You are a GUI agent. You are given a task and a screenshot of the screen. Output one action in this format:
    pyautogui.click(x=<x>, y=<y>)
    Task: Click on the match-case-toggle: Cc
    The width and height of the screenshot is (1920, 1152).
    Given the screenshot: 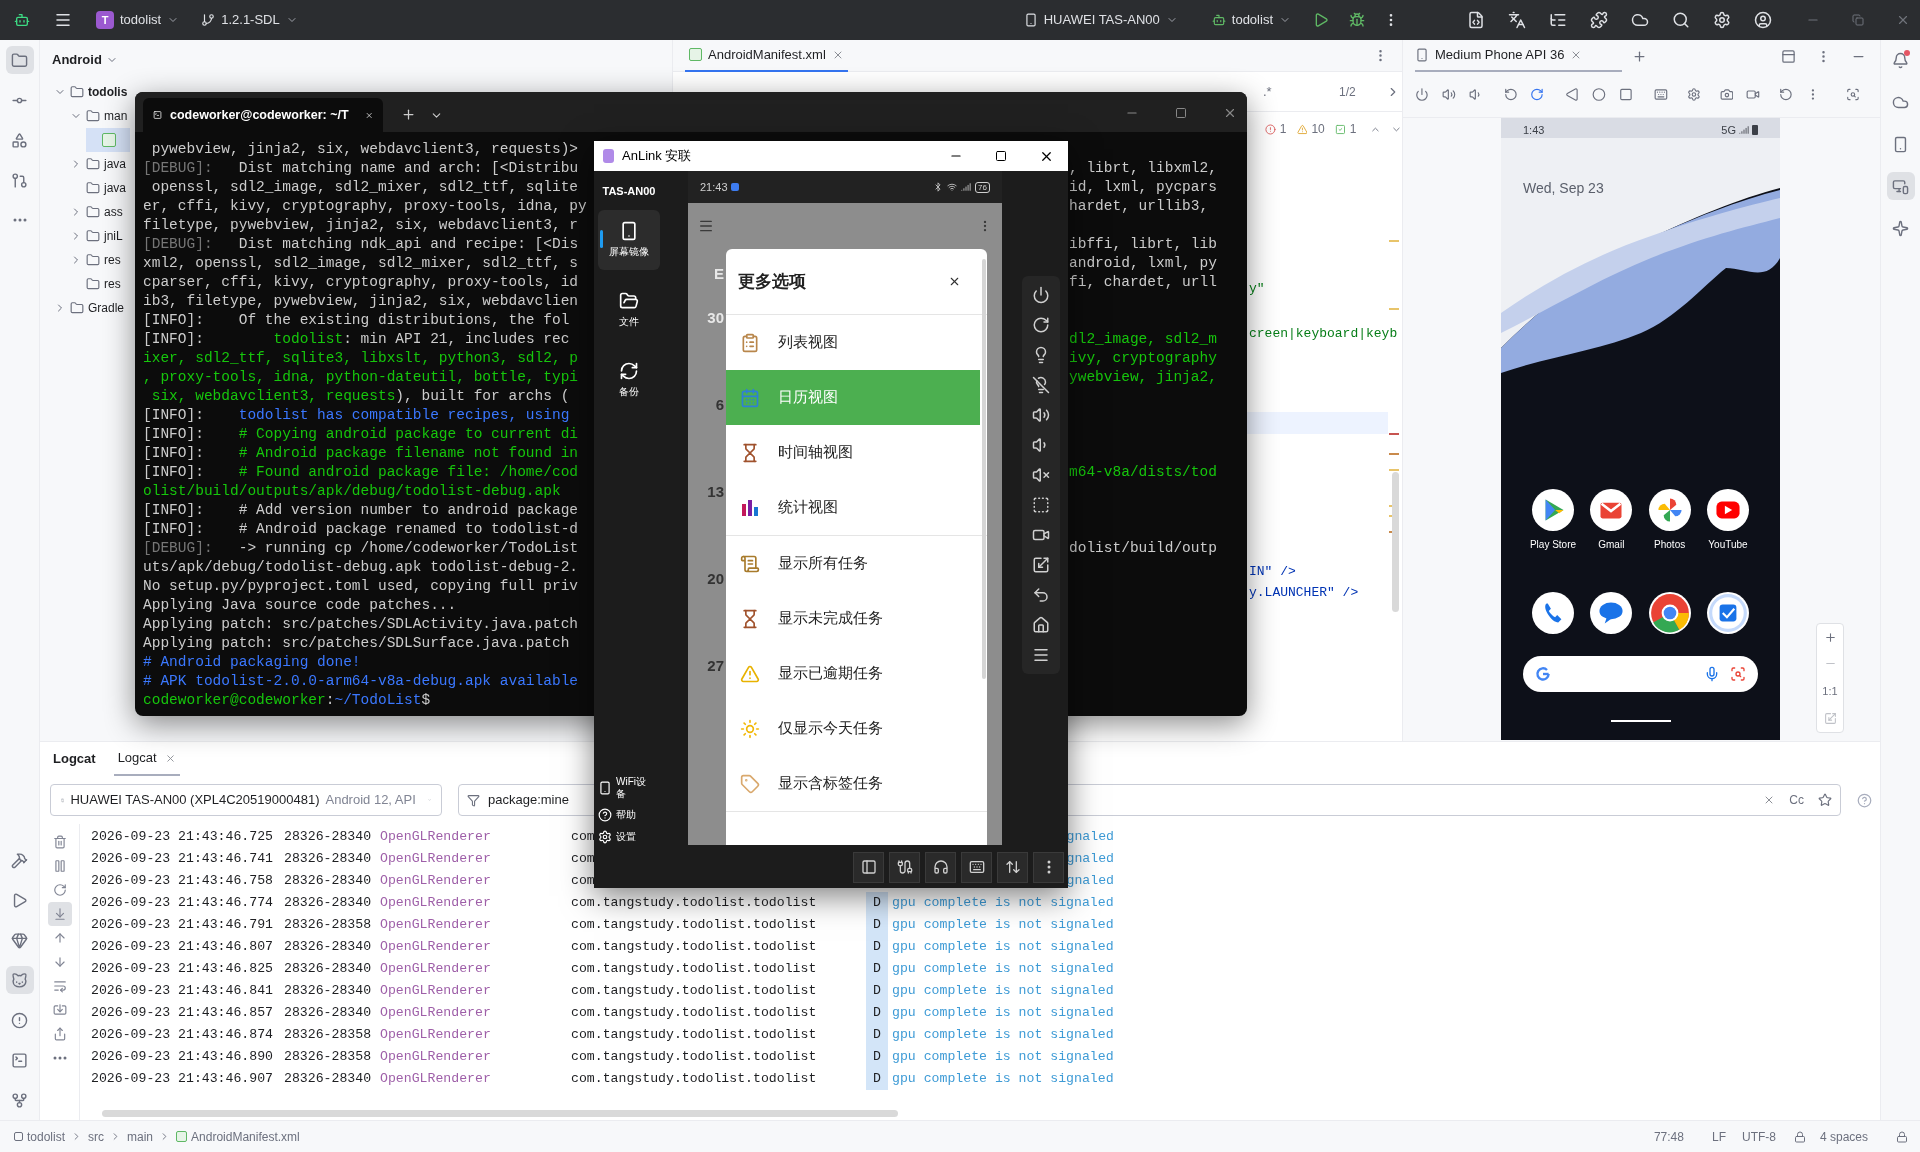 What is the action you would take?
    pyautogui.click(x=1796, y=800)
    